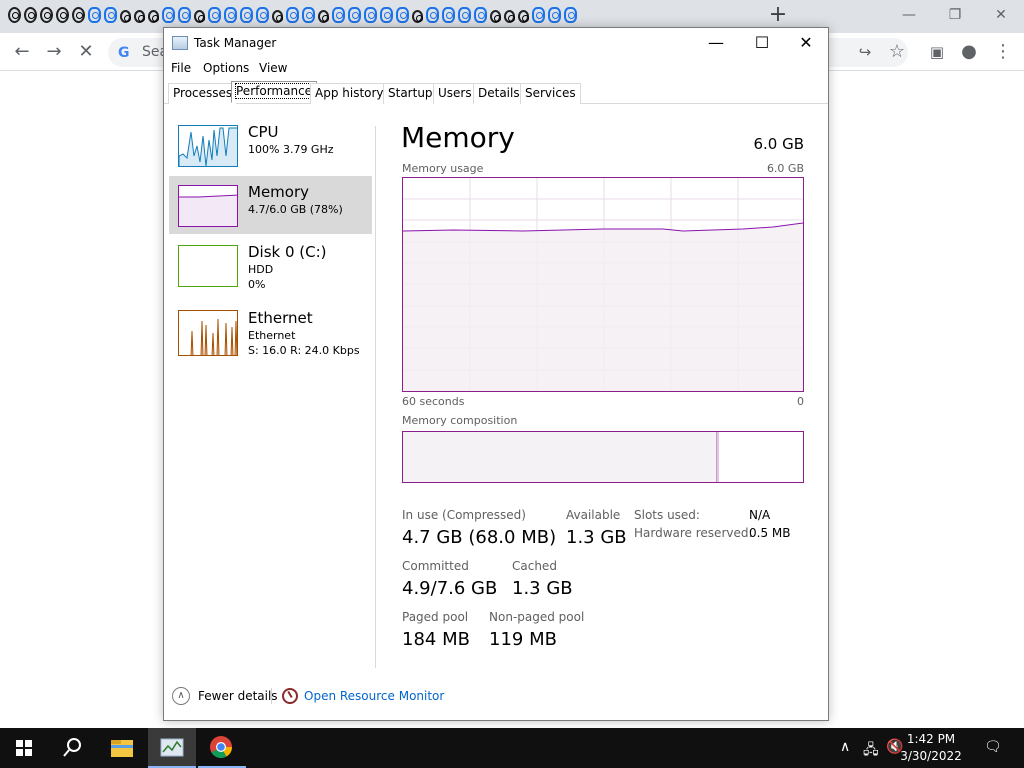  Describe the element at coordinates (455, 93) in the screenshot. I see `tab-users: Users` at that location.